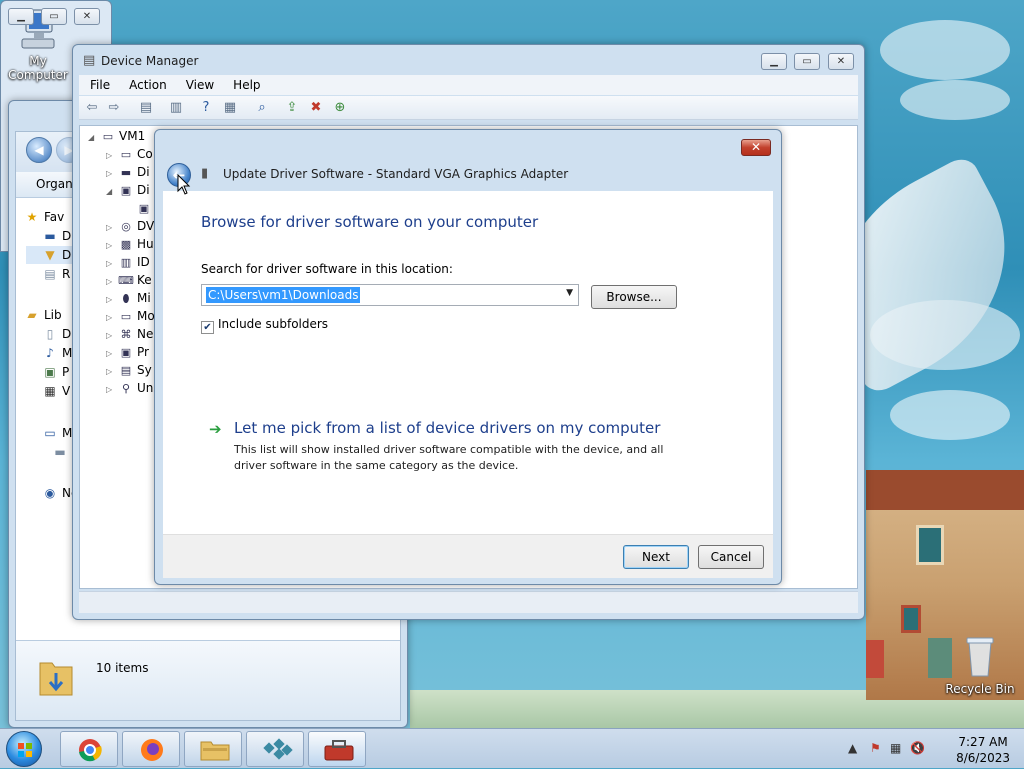  I want to click on back-arrow-icon: ◀, so click(39, 150).